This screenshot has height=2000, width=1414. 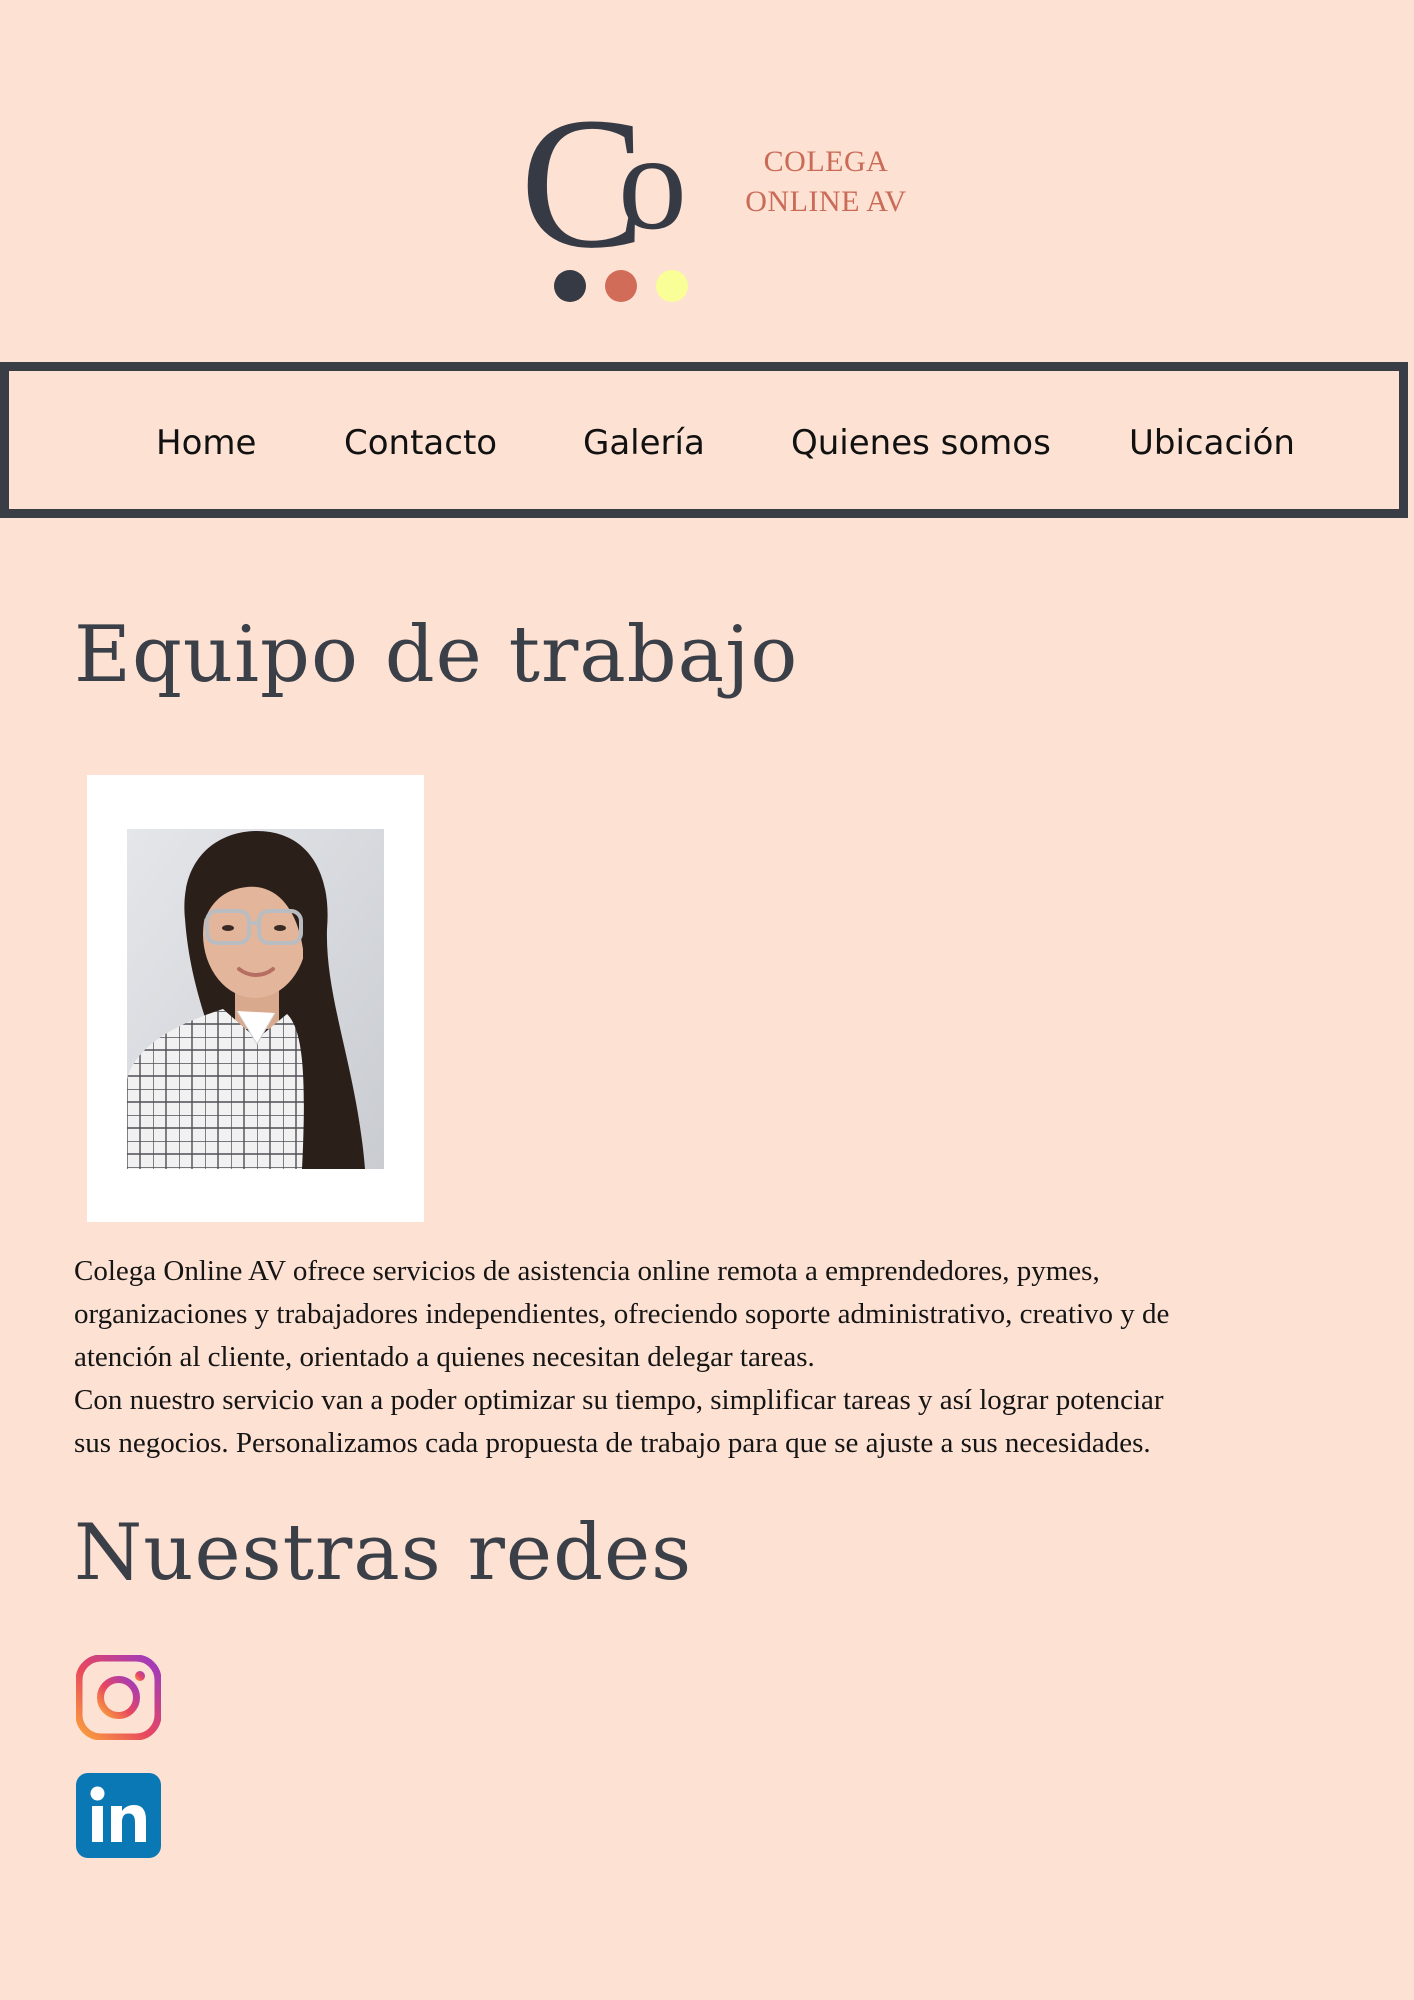 I want to click on nav-item-quienes-somos: Quienes somos, so click(x=921, y=443).